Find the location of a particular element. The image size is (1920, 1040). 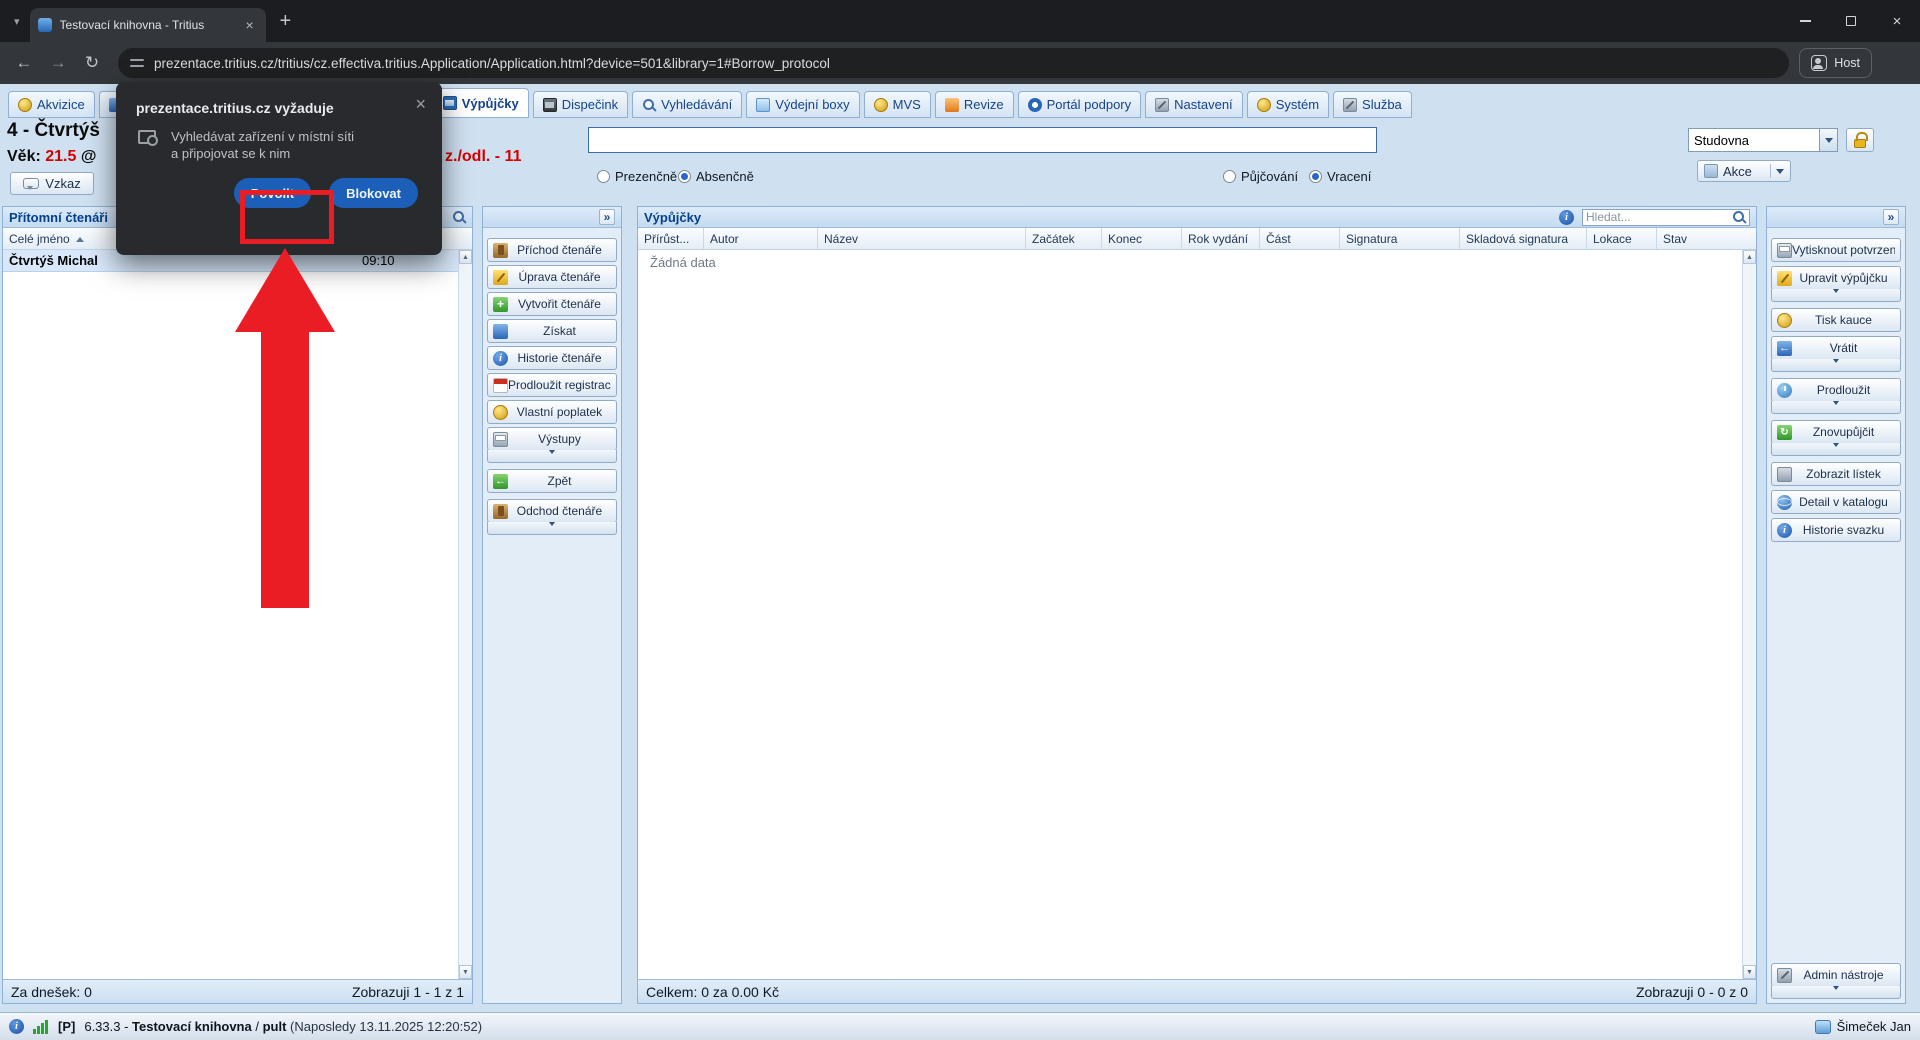

readers-scrollbar: ▲ ▼ is located at coordinates (465, 614).